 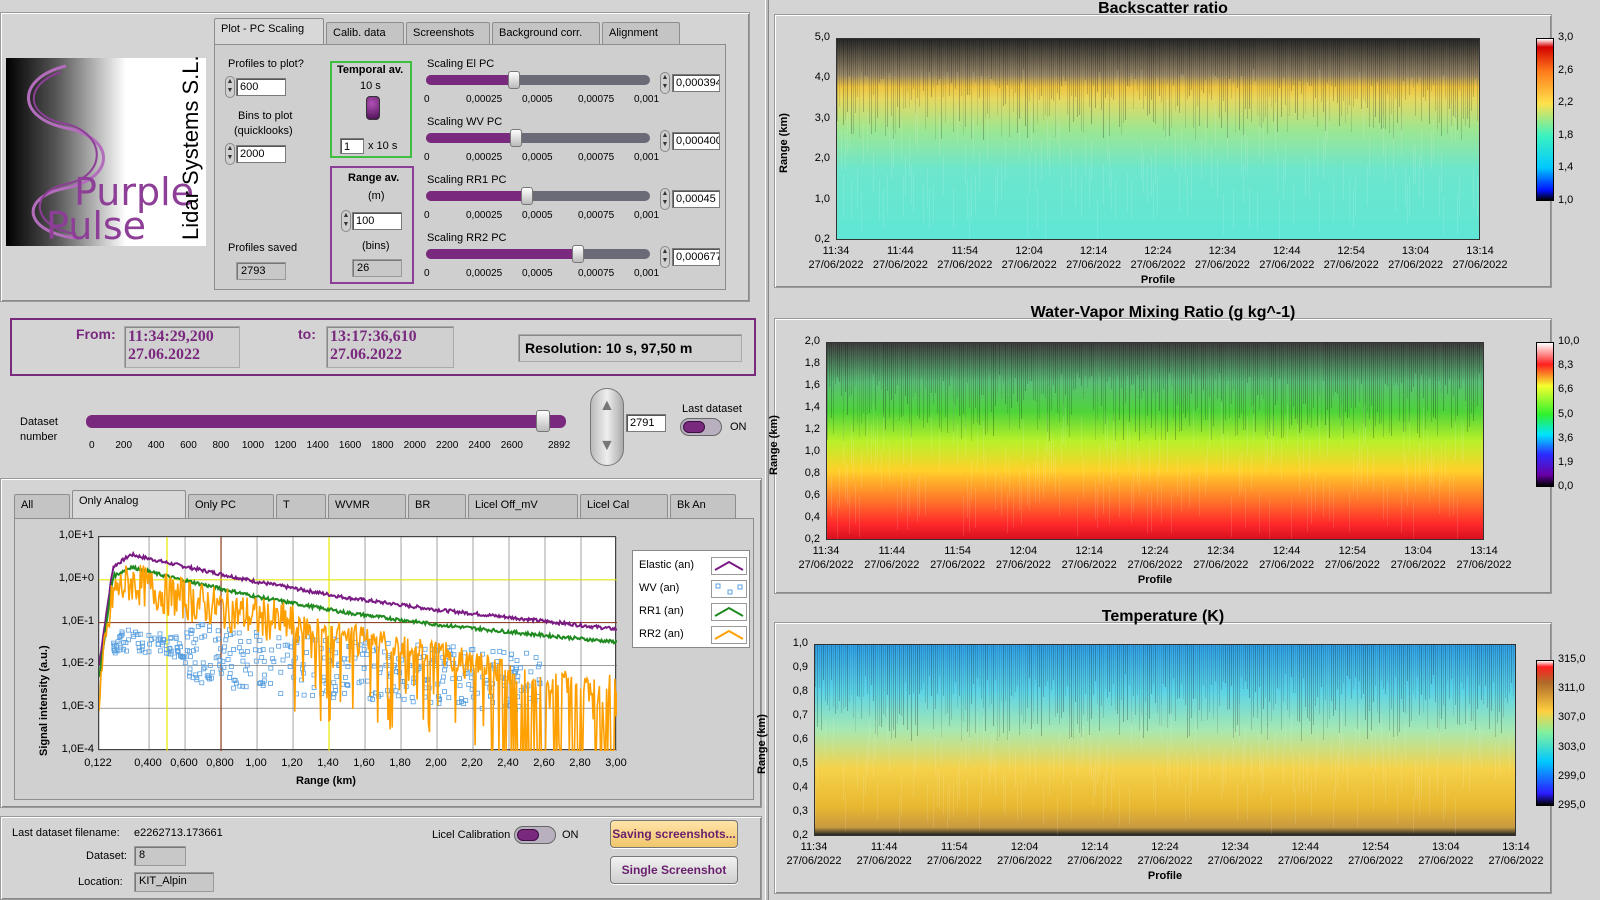 I want to click on tab-br: BR, so click(x=437, y=506).